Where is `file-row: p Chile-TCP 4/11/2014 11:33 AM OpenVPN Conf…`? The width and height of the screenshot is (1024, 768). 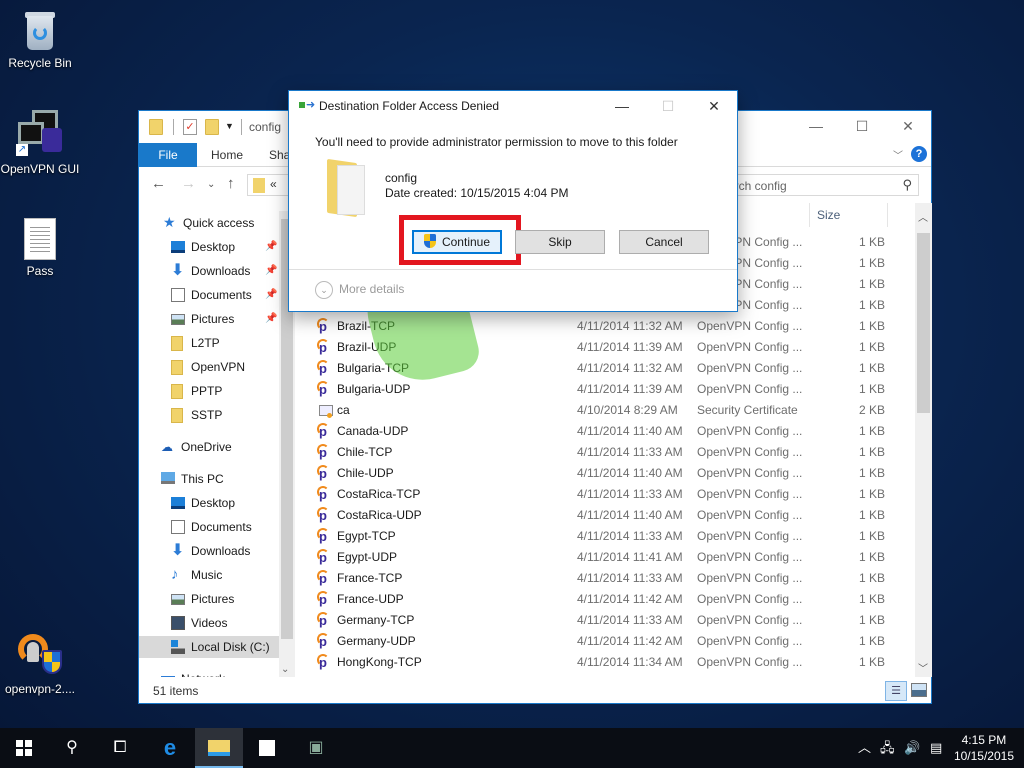
file-row: p Chile-TCP 4/11/2014 11:33 AM OpenVPN Conf… is located at coordinates (604, 452).